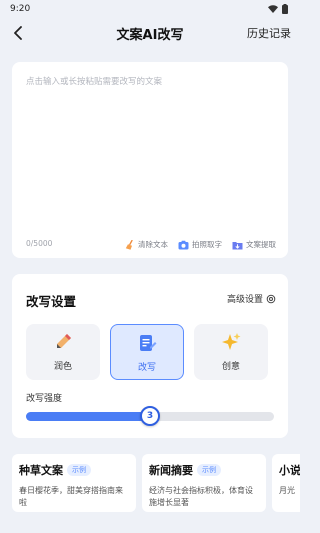  What do you see at coordinates (285, 9) in the screenshot?
I see `battery-icon` at bounding box center [285, 9].